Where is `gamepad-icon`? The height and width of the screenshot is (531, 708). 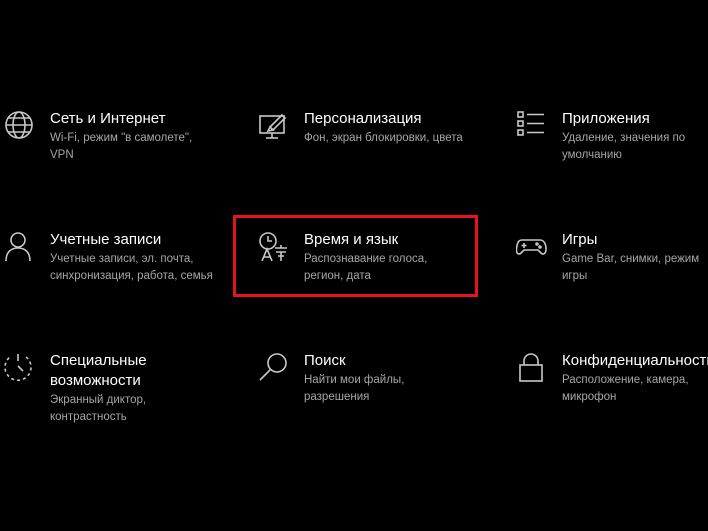 gamepad-icon is located at coordinates (533, 248).